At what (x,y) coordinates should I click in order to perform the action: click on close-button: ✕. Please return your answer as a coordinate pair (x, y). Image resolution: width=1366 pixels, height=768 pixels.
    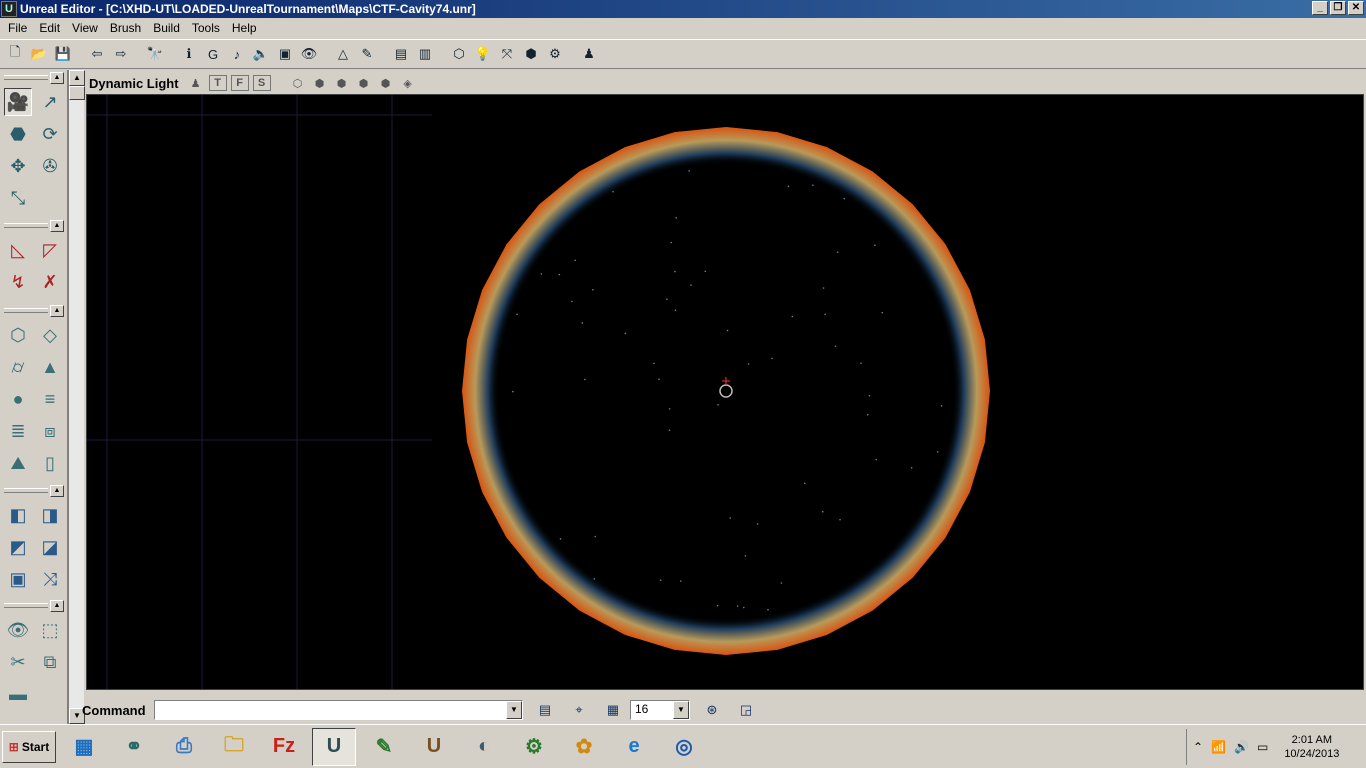
    Looking at the image, I should click on (1356, 8).